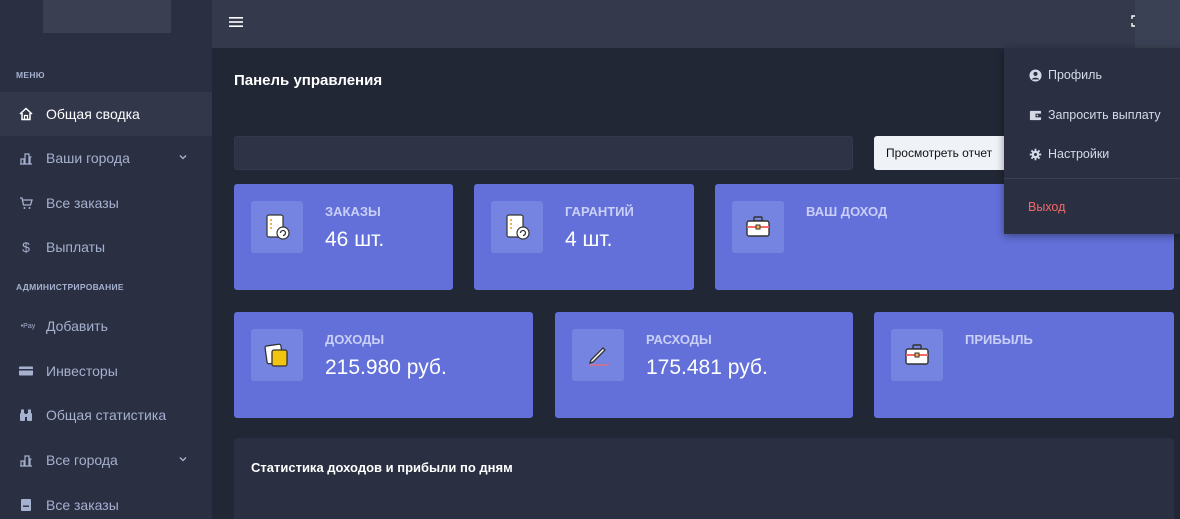  What do you see at coordinates (1035, 154) in the screenshot?
I see `gear-icon` at bounding box center [1035, 154].